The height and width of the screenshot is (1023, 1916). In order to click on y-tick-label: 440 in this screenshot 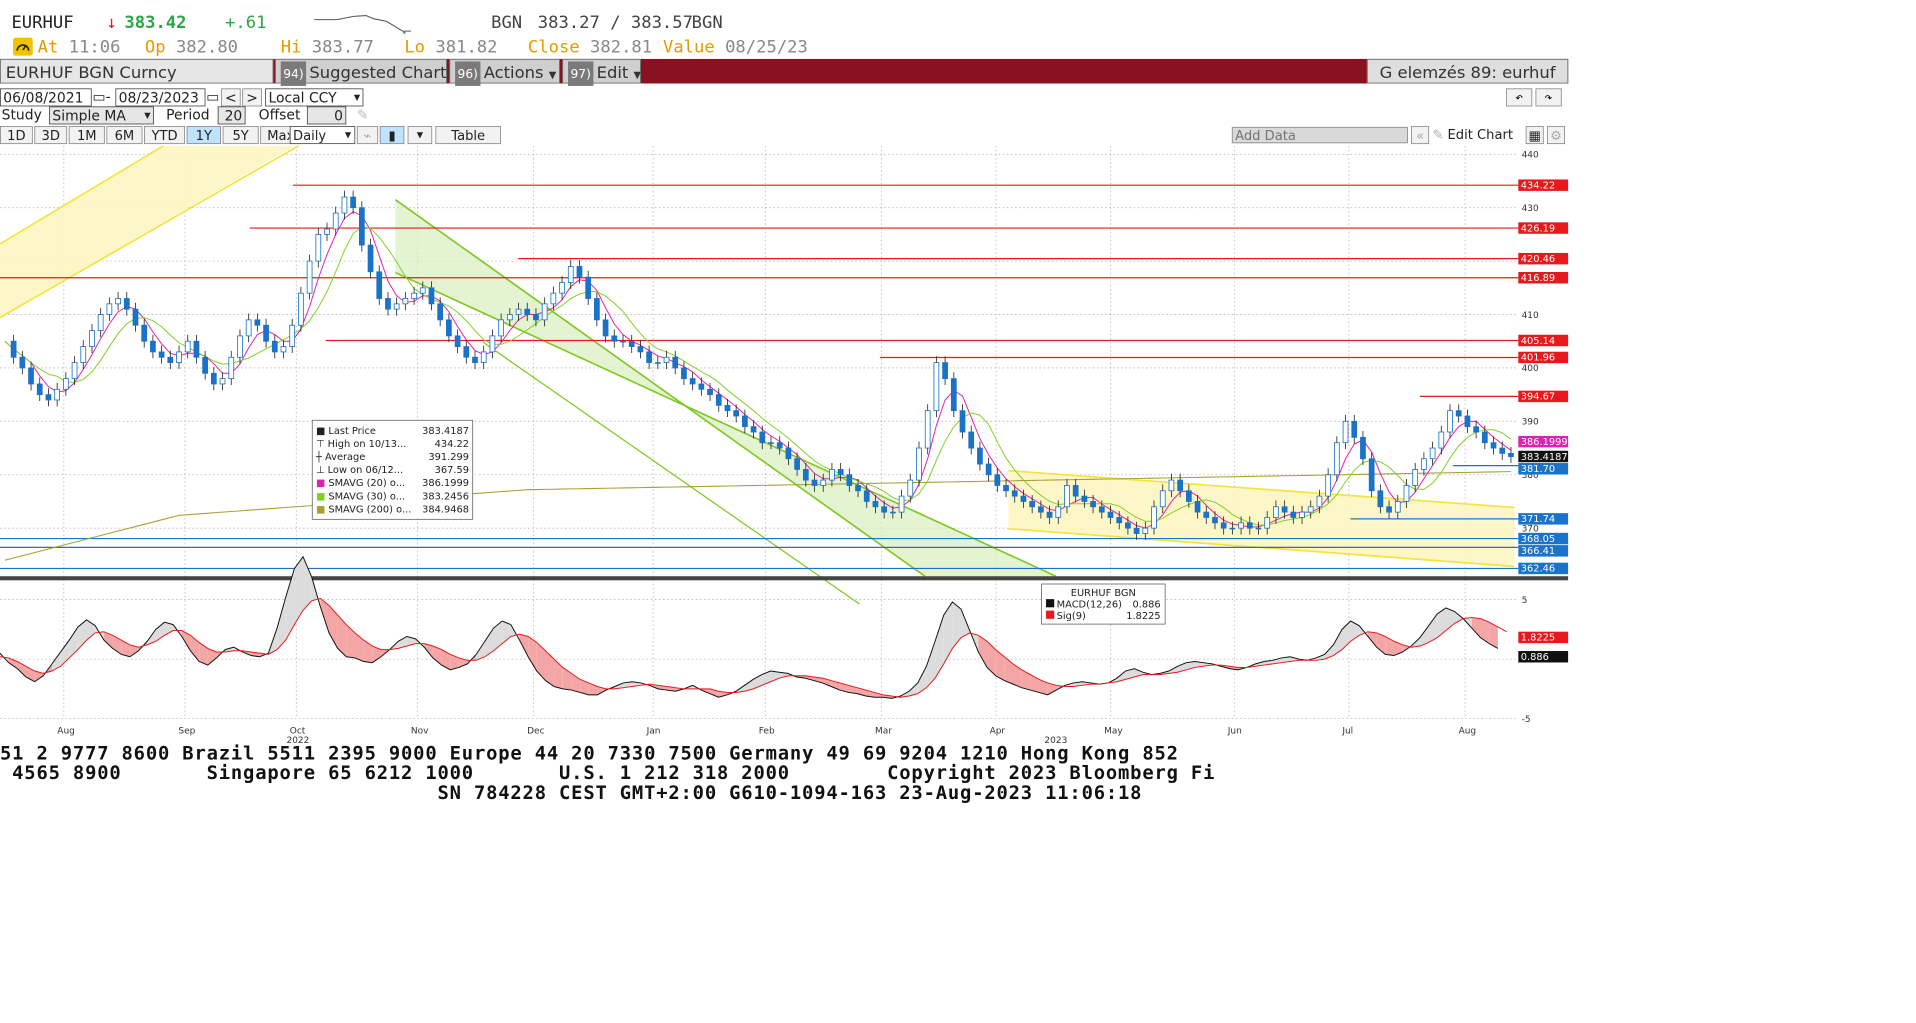, I will do `click(1530, 156)`.